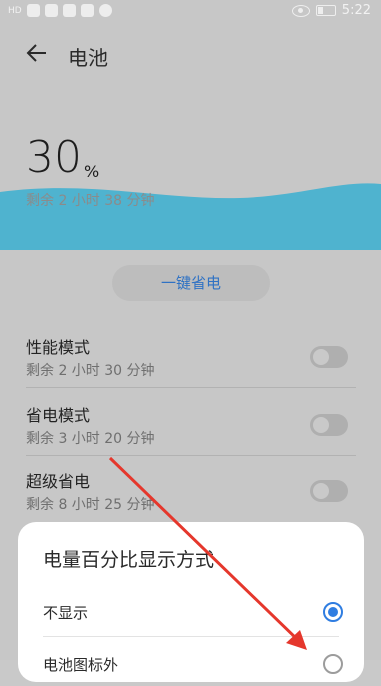 This screenshot has width=381, height=686. Describe the element at coordinates (92, 171) in the screenshot. I see `battery-percent-unit: %` at that location.